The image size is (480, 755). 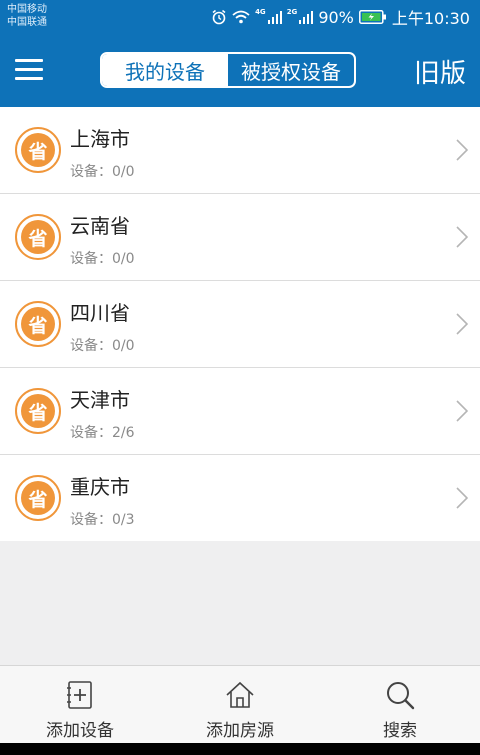 I want to click on province-name: 云南省, so click(x=100, y=226).